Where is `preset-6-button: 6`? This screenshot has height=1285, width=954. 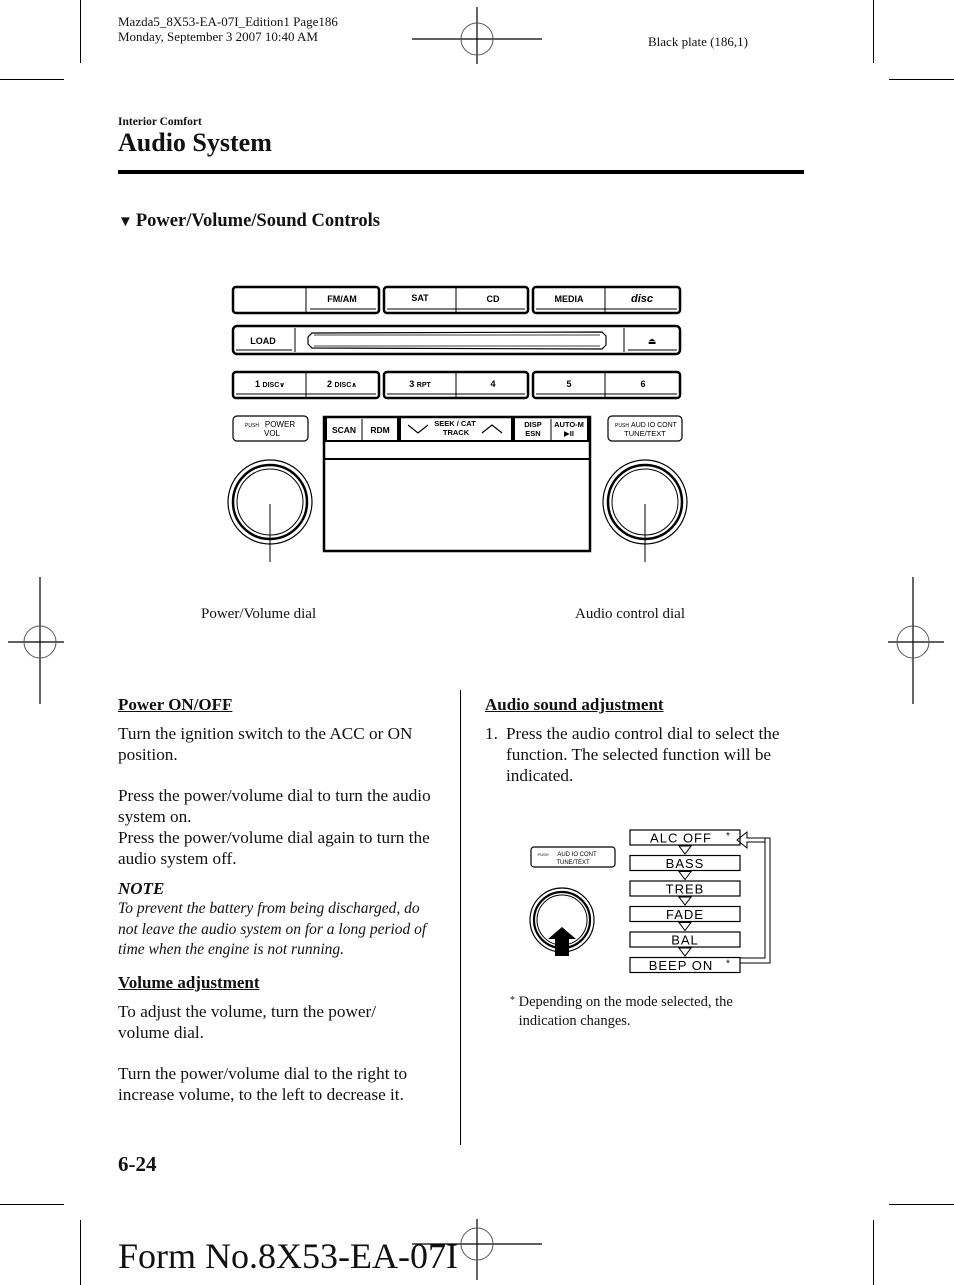 preset-6-button: 6 is located at coordinates (642, 384).